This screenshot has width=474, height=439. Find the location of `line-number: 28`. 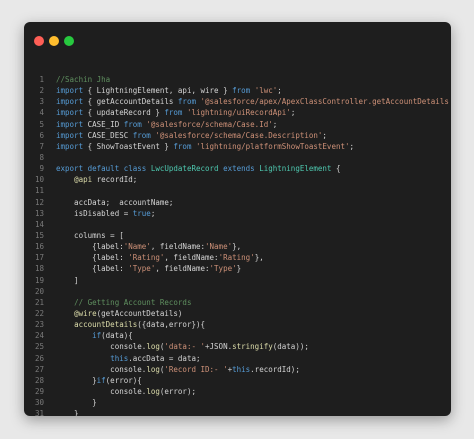

line-number: 28 is located at coordinates (39, 380).